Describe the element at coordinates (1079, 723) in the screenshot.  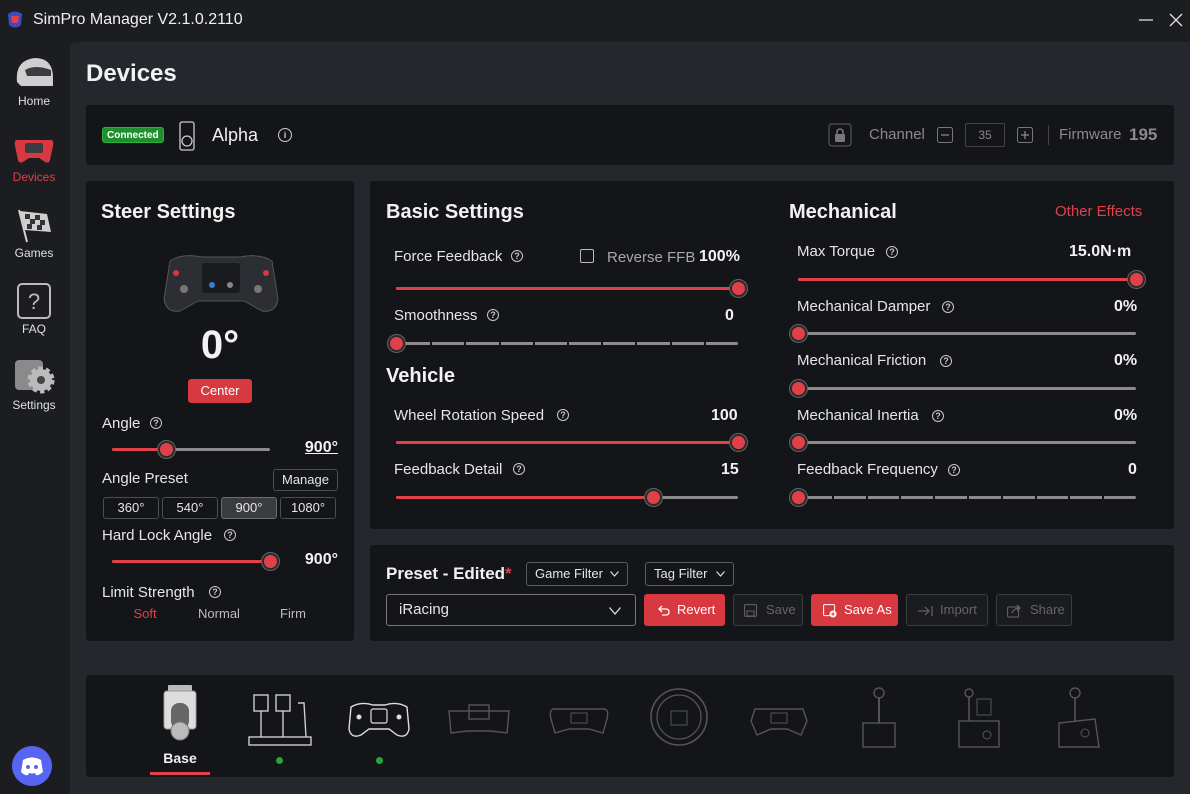
I see `device-tab-sequential-shifter` at that location.